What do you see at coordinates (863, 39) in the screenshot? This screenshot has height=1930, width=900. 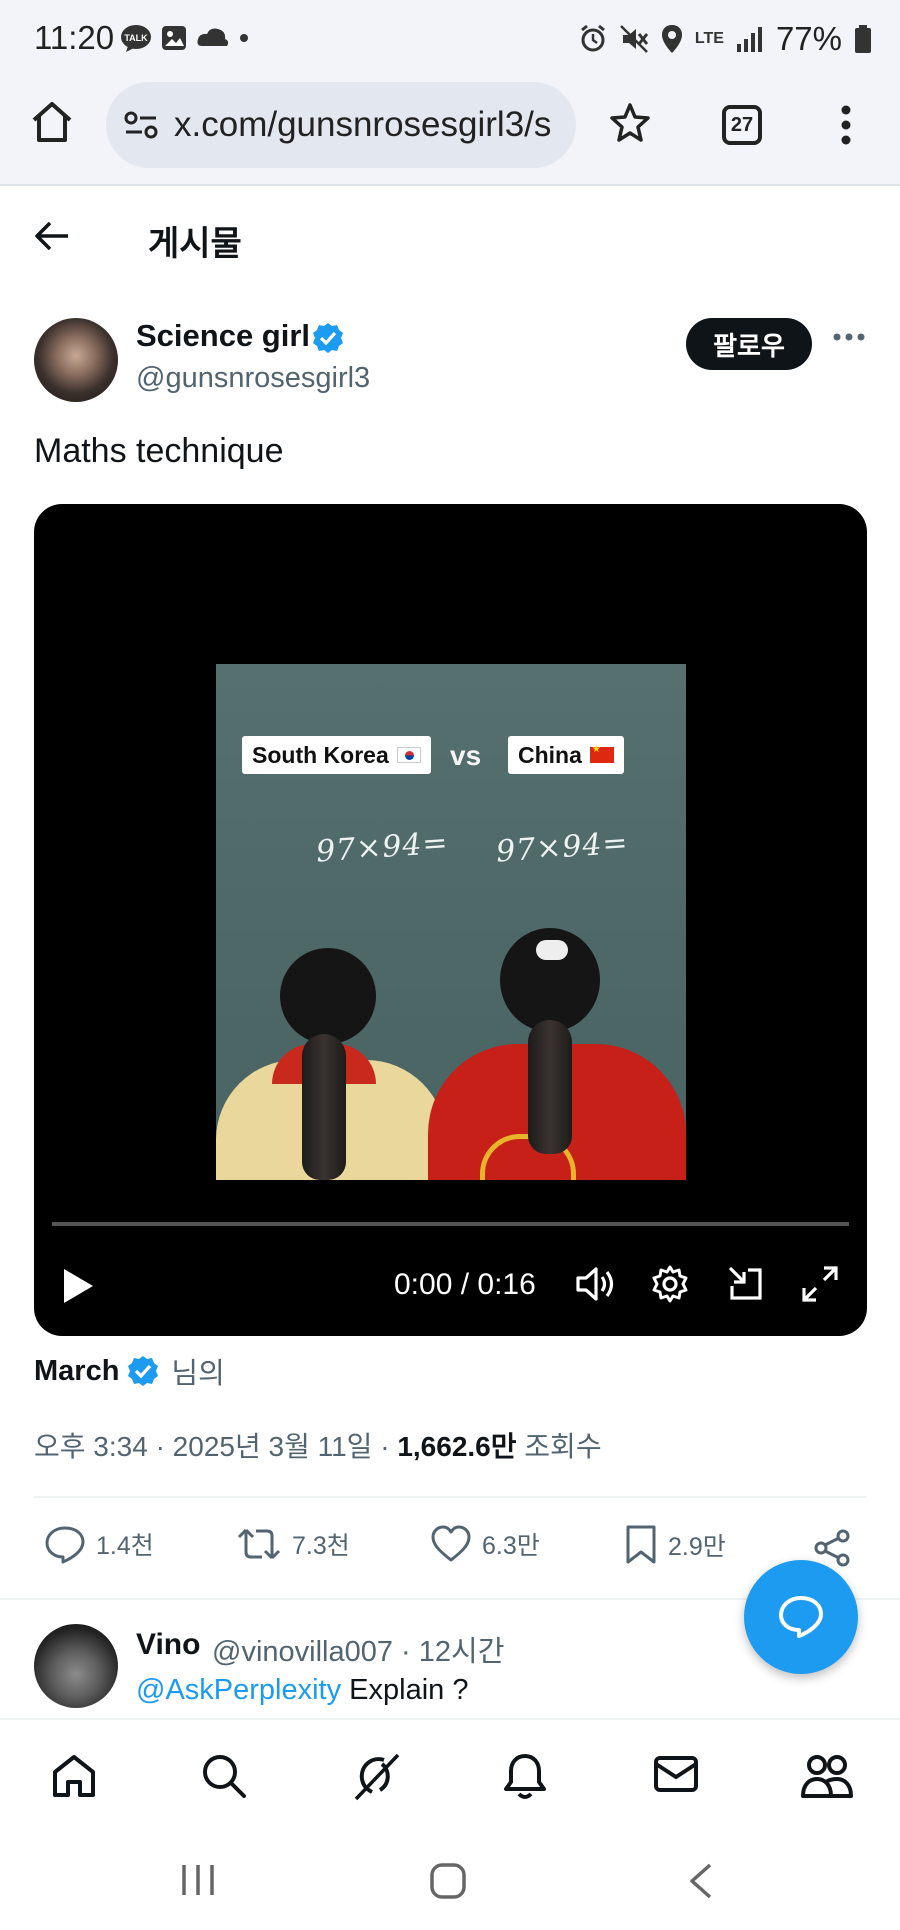 I see `battery-icon` at bounding box center [863, 39].